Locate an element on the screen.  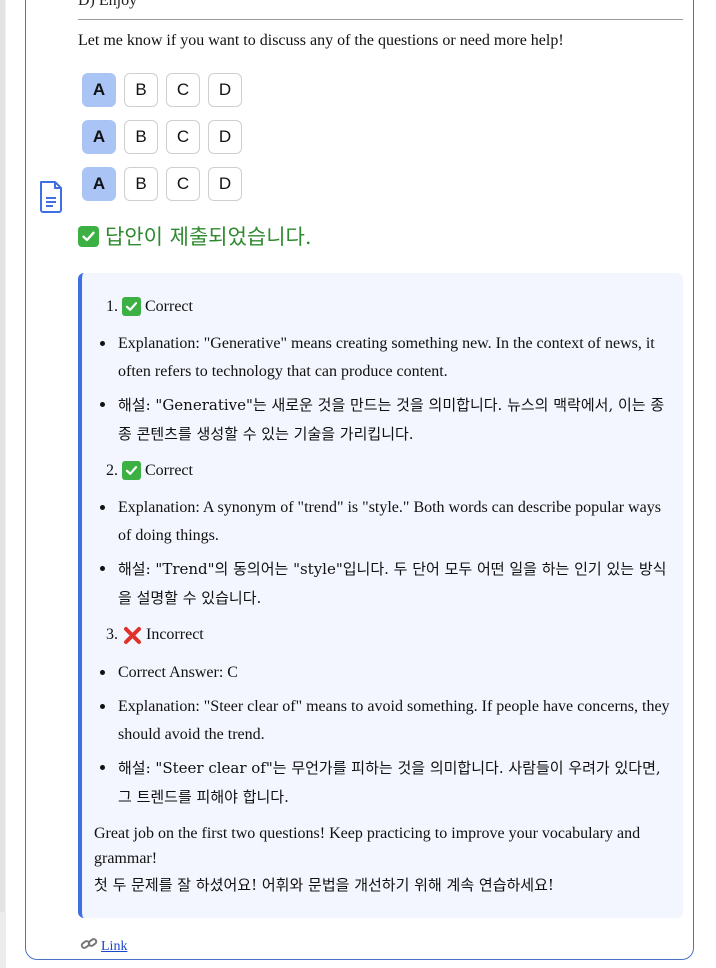
answer-choices-q1: A B C D is located at coordinates (162, 90).